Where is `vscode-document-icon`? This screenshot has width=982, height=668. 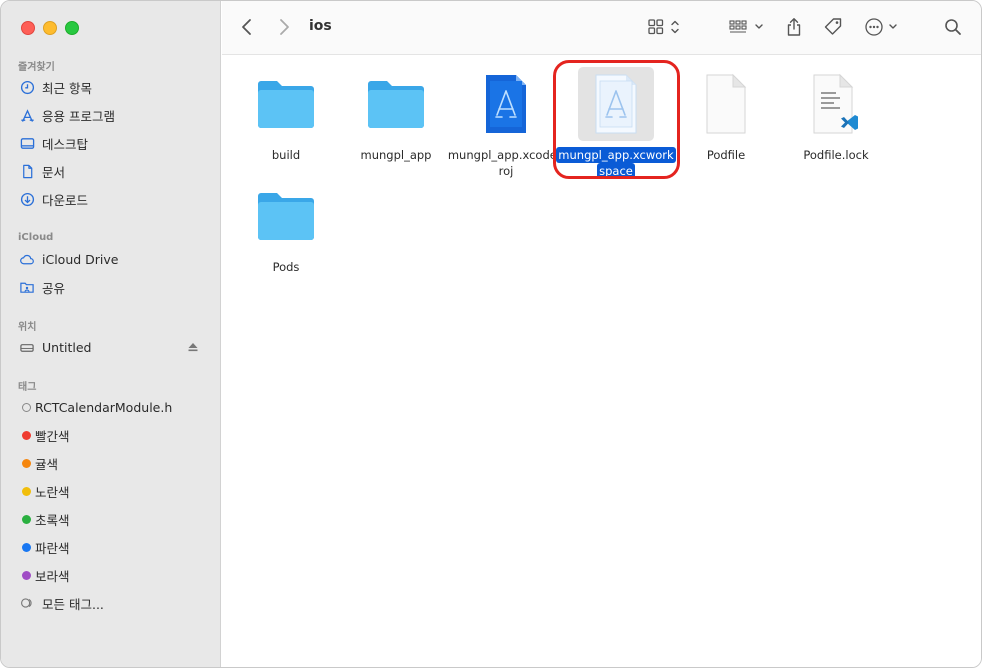 vscode-document-icon is located at coordinates (836, 104).